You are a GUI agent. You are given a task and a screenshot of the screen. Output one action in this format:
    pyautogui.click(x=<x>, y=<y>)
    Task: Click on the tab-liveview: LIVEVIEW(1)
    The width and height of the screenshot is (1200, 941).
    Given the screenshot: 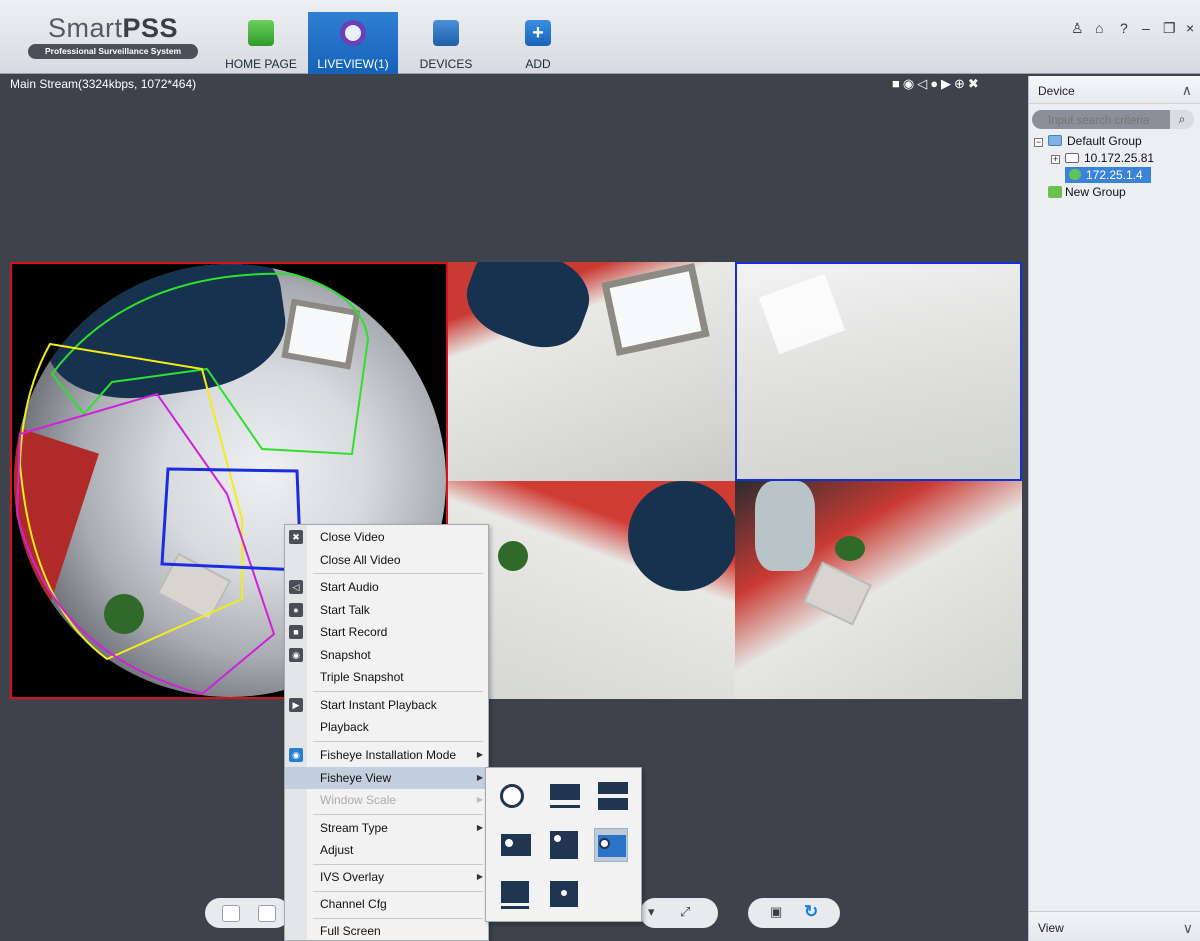 What is the action you would take?
    pyautogui.click(x=353, y=43)
    